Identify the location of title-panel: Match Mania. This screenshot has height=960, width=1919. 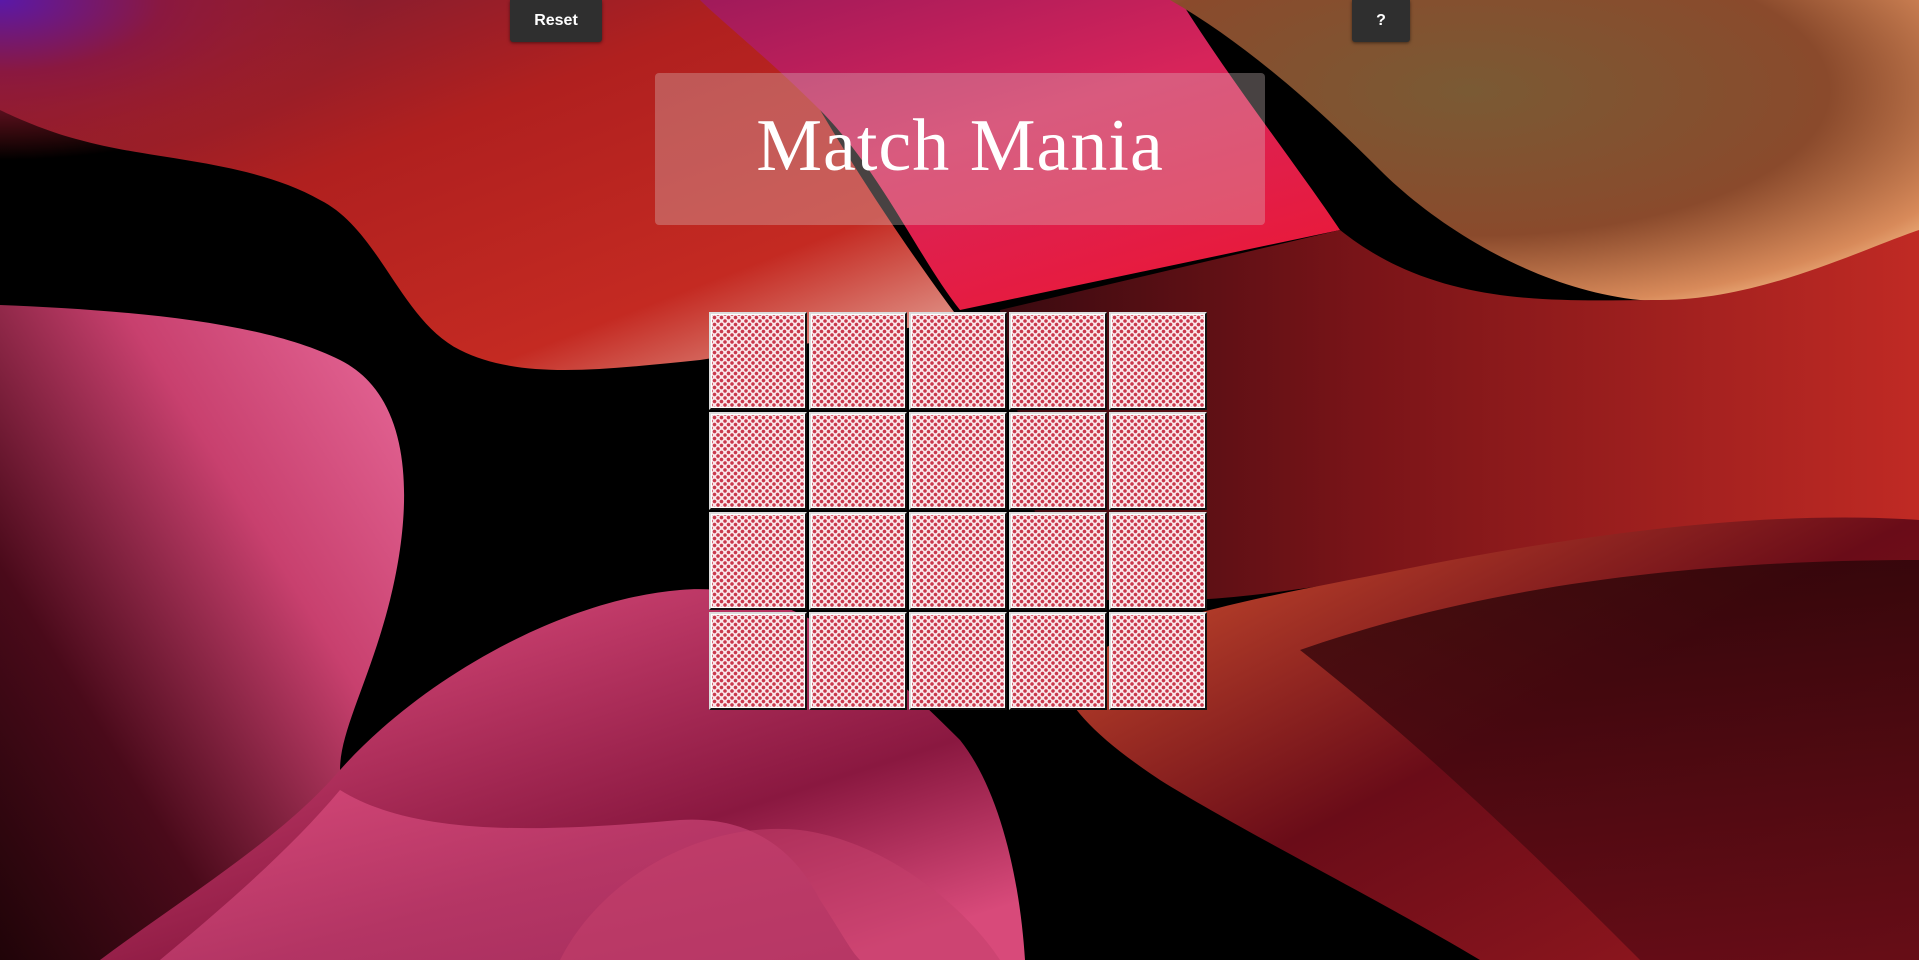
(960, 149).